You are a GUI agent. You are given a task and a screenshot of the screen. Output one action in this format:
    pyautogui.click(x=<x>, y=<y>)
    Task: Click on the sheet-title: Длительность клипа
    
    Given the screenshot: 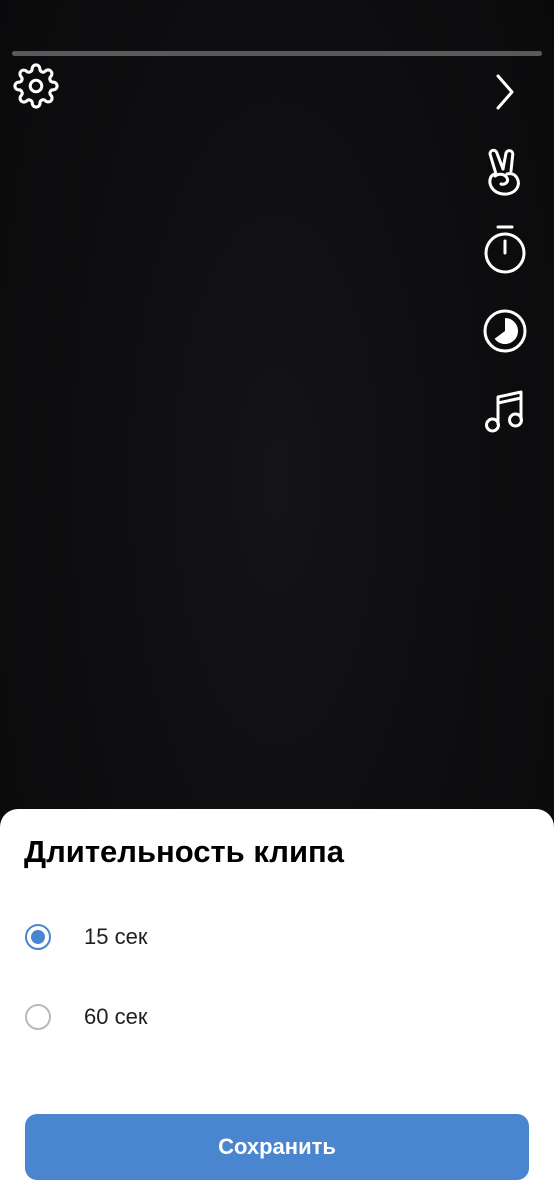 What is the action you would take?
    pyautogui.click(x=184, y=851)
    